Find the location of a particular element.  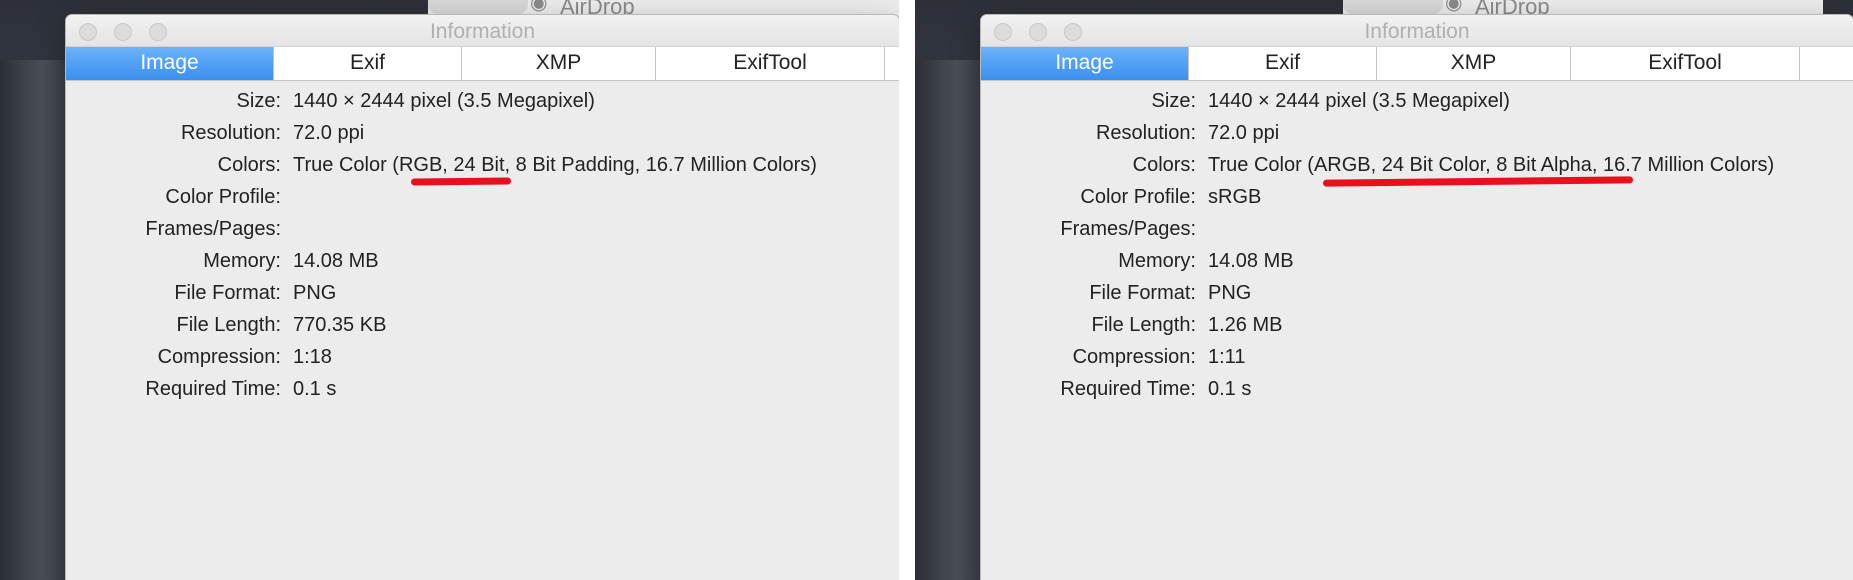

info-row-file-length: File Length: 1.26 MB is located at coordinates (1417, 325).